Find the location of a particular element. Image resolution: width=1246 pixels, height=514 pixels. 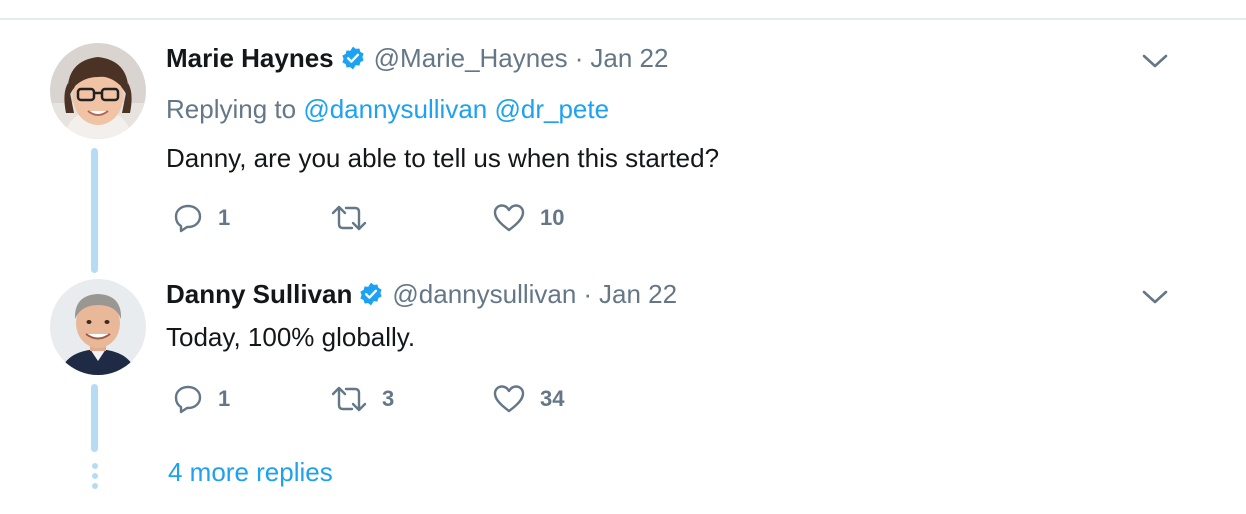

tweet-header: Danny Sullivan @dannysullivan · Jan 22 is located at coordinates (421, 294).